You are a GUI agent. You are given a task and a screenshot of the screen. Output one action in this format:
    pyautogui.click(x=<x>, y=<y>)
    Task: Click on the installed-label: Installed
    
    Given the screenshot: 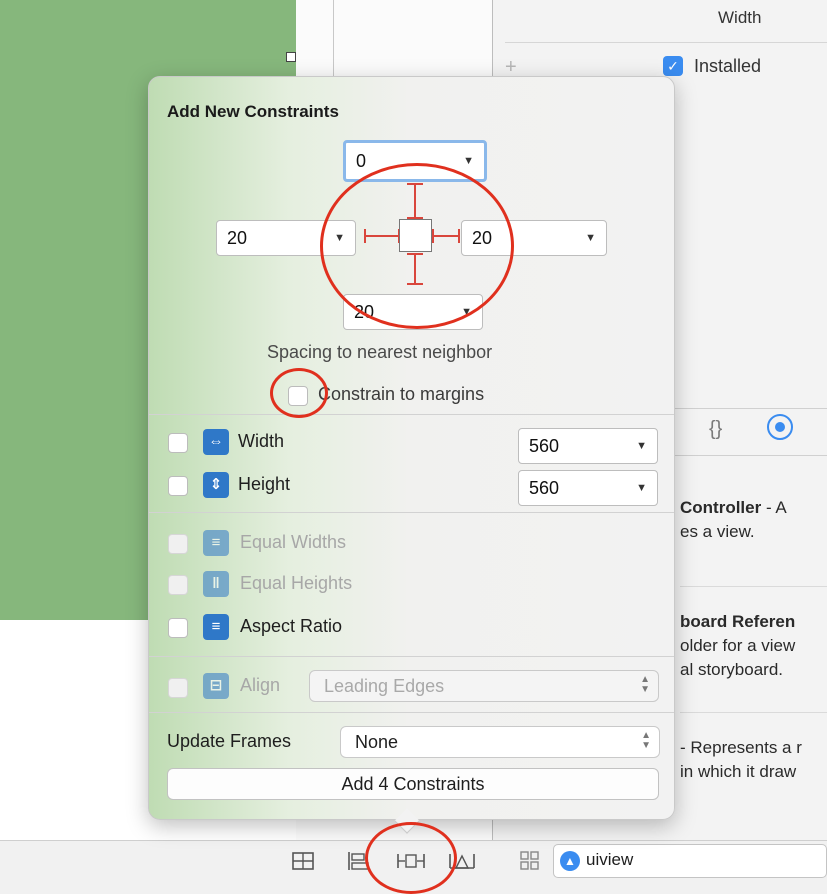 What is the action you would take?
    pyautogui.click(x=728, y=66)
    